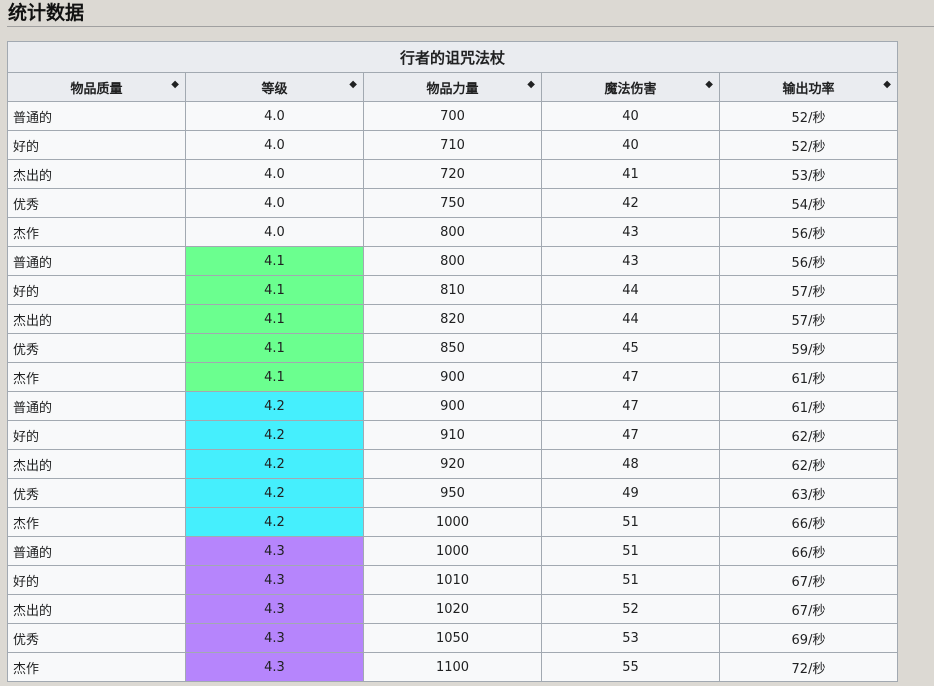 This screenshot has height=686, width=934. Describe the element at coordinates (630, 464) in the screenshot. I see `magic-damage-cell: 48` at that location.